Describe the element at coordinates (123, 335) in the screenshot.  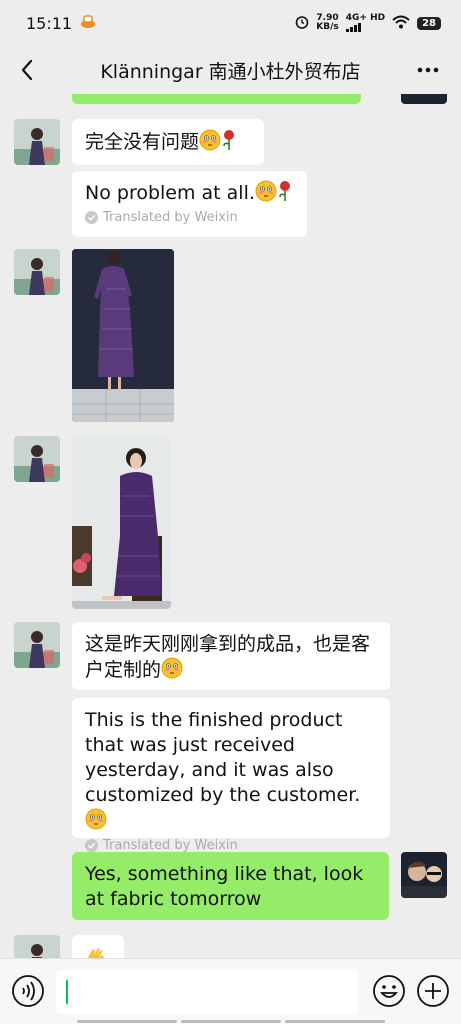
I see `image-message-dress` at that location.